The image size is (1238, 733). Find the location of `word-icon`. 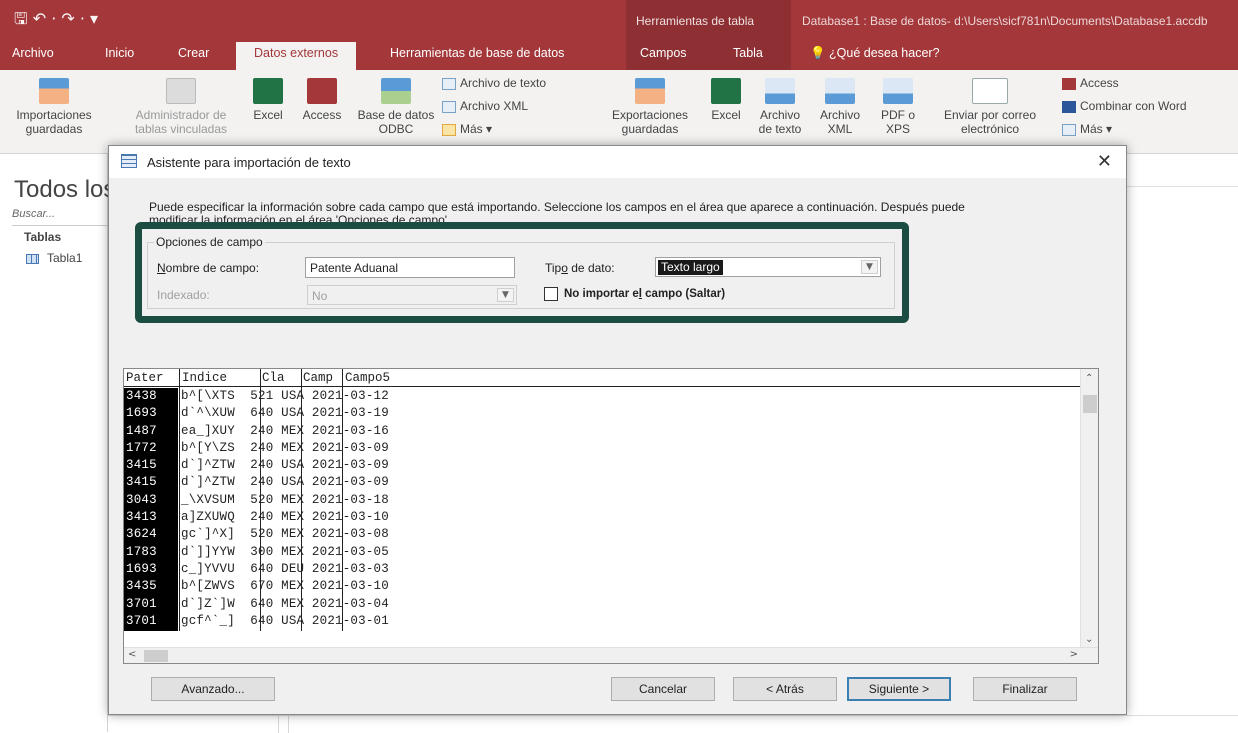

word-icon is located at coordinates (1069, 106).